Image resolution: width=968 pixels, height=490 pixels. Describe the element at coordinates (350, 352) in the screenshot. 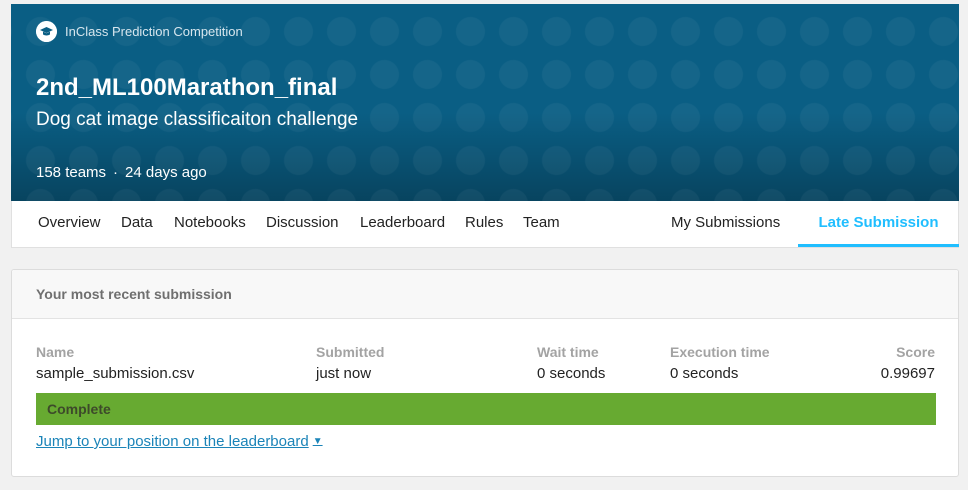

I see `submitted-label: Submitted` at that location.